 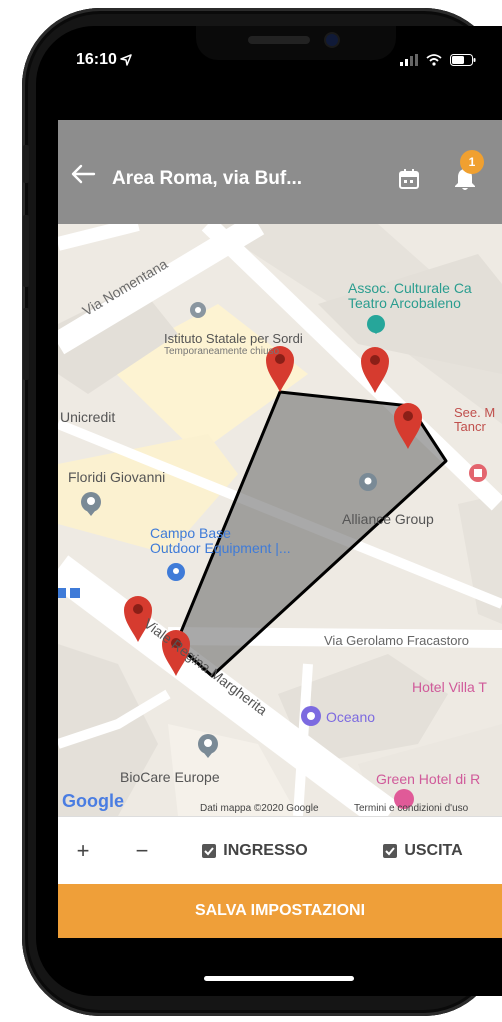 I want to click on zoom-in-button: +, so click(x=83, y=851).